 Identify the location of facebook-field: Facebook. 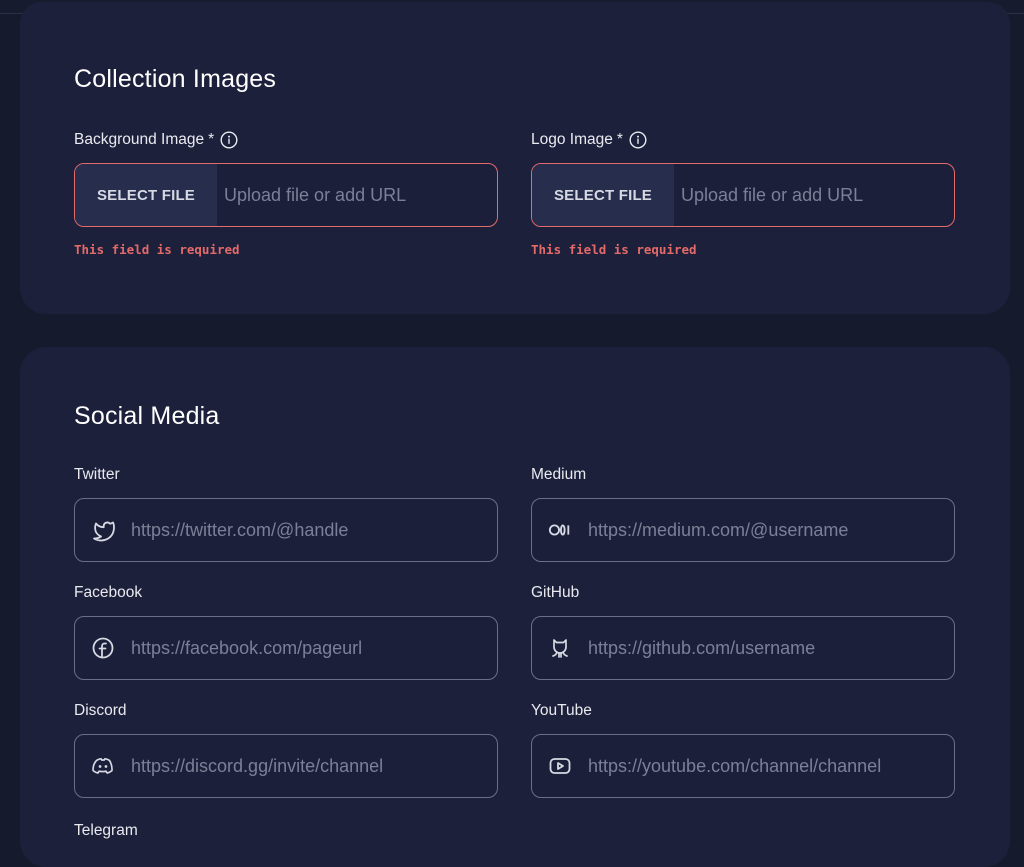
(286, 631).